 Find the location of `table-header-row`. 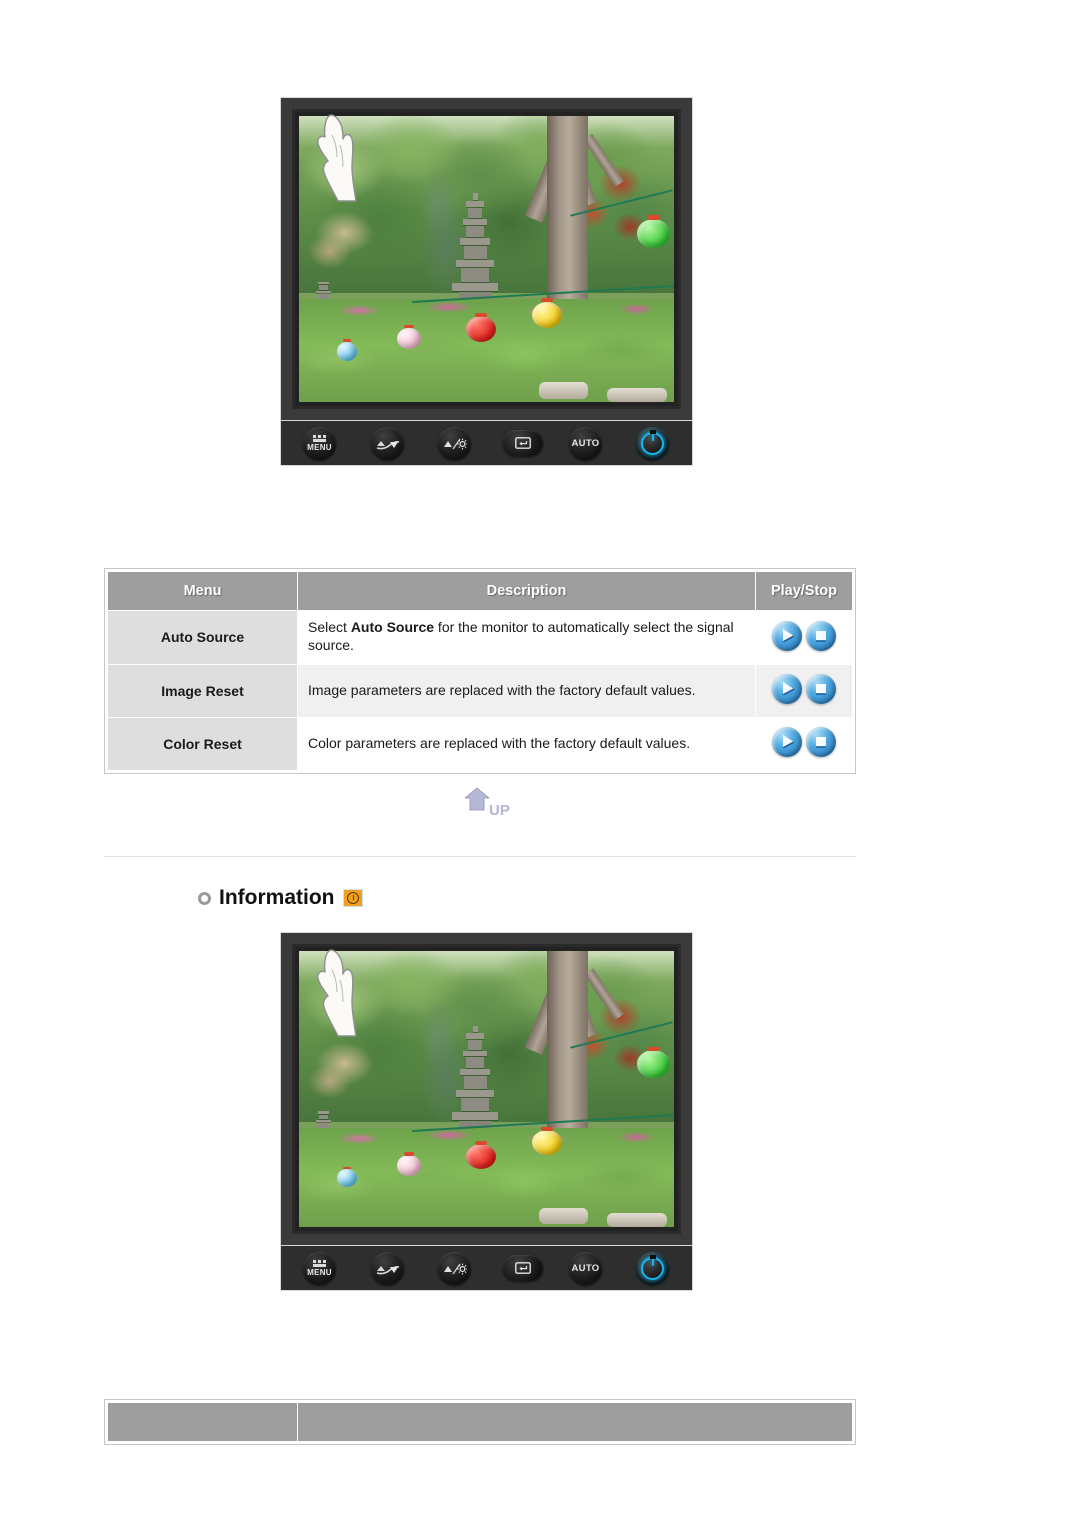

table-header-row is located at coordinates (480, 1422).